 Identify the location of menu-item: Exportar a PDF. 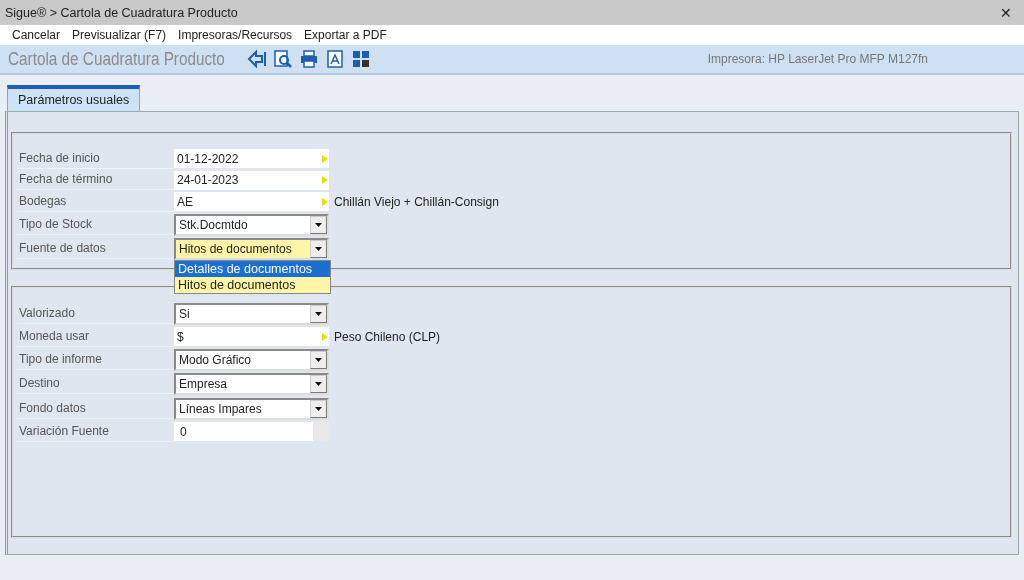
(345, 35).